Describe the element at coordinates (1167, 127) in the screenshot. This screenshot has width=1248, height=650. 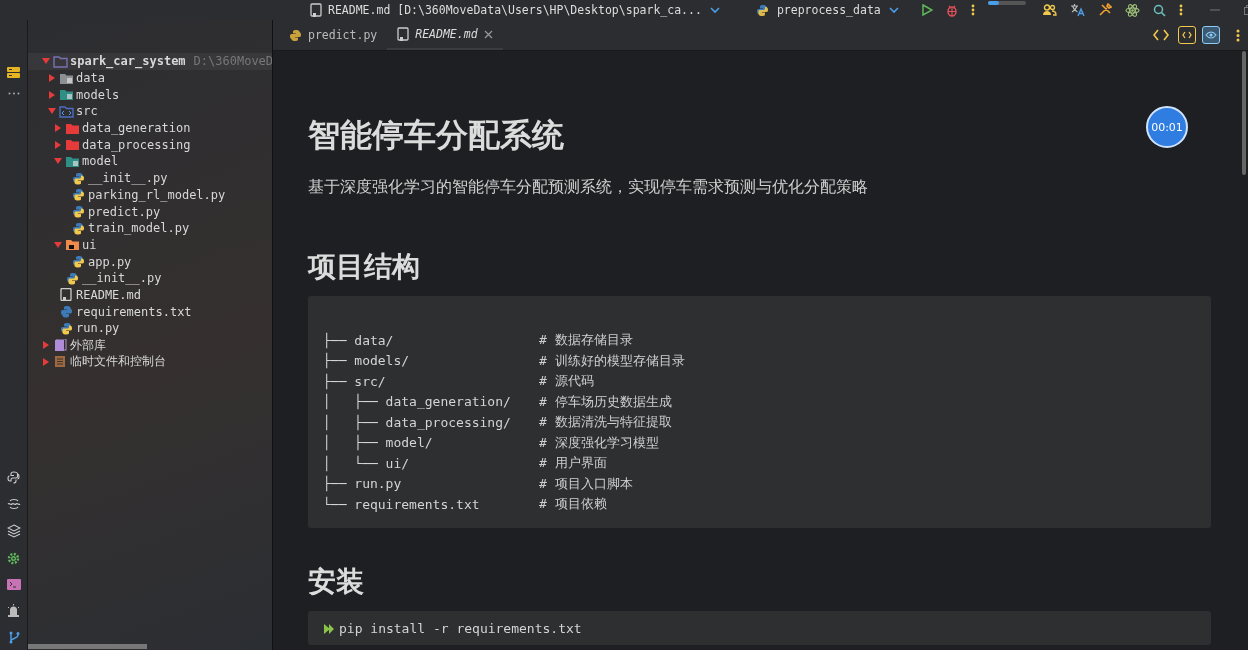
I see `recording-timer: 00:01` at that location.